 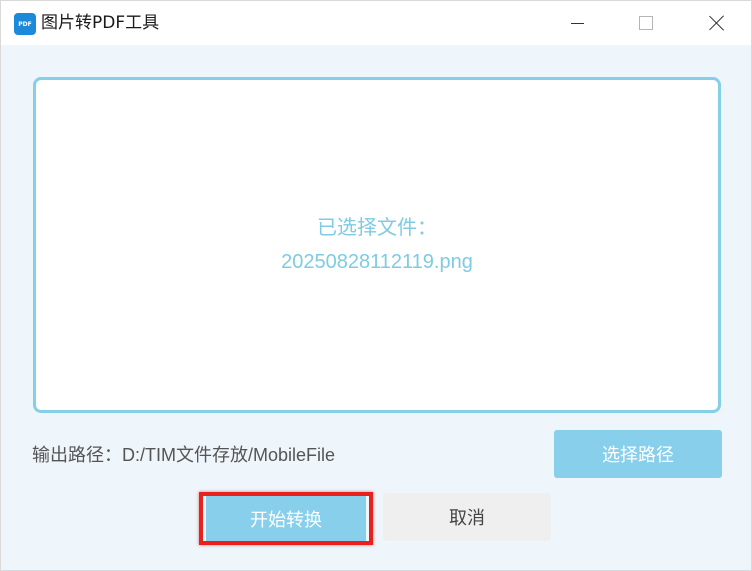 I want to click on maximize-button, so click(x=646, y=23).